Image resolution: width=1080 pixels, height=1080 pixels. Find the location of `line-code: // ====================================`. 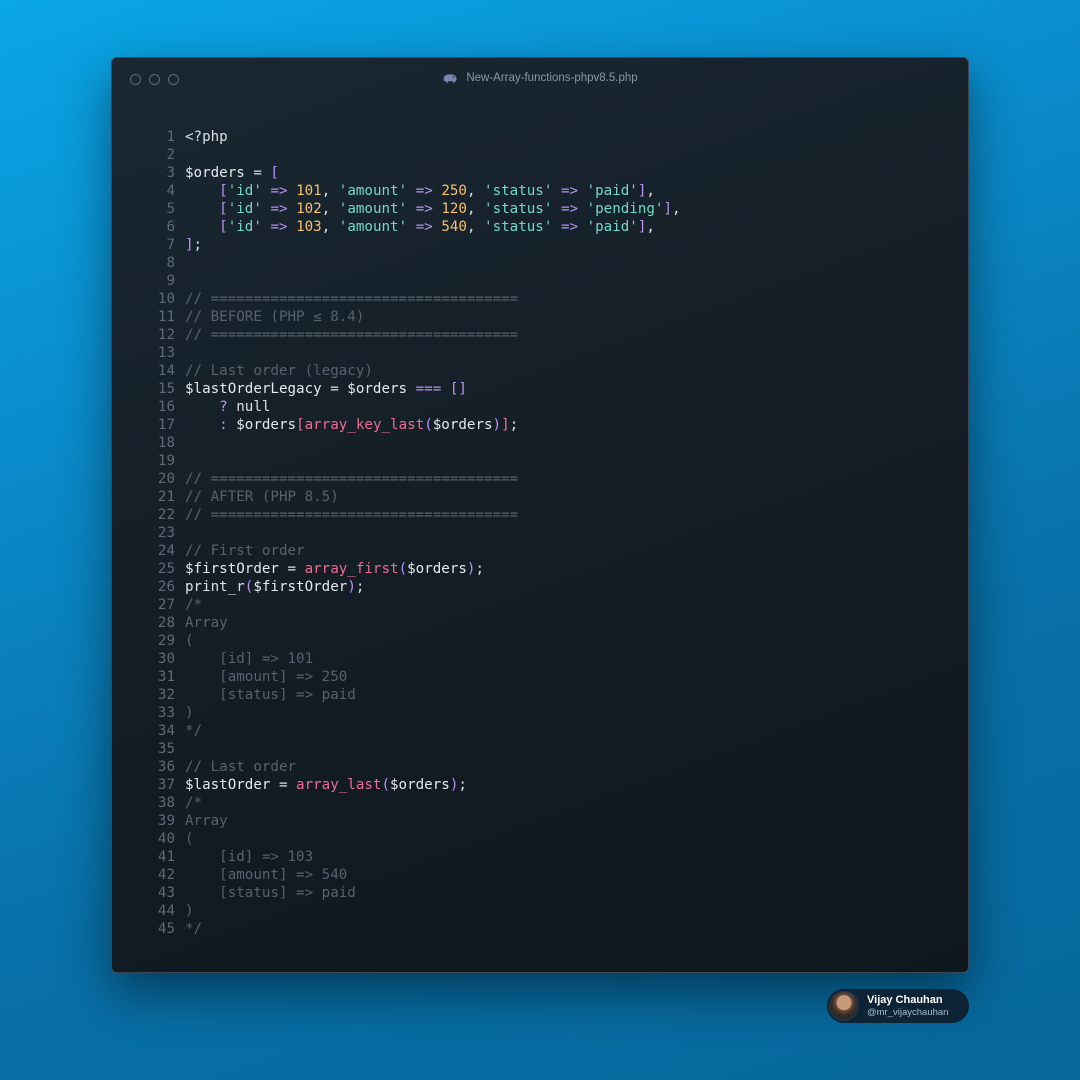

line-code: // ==================================== is located at coordinates (351, 299).